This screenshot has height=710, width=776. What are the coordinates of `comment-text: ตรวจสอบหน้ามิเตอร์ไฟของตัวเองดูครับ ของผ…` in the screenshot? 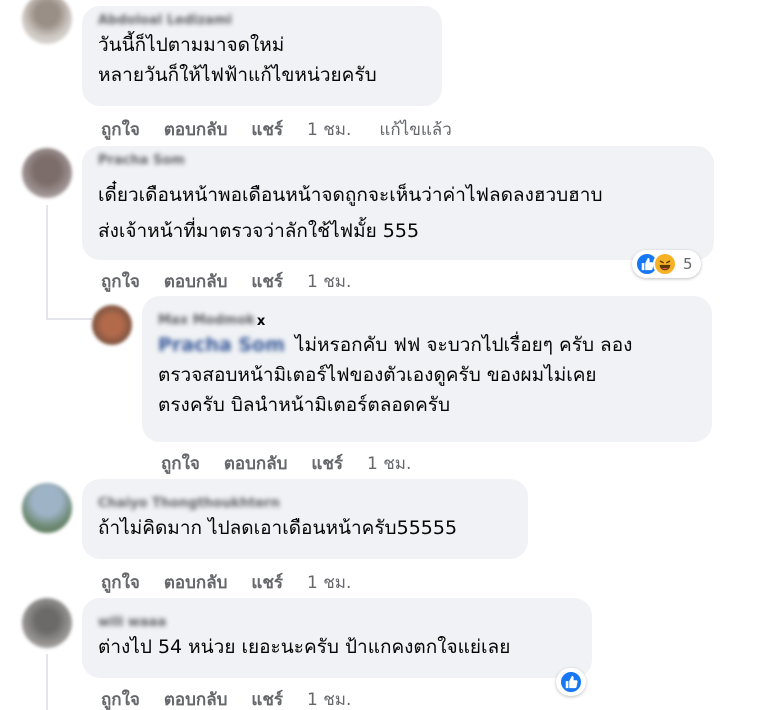 It's located at (377, 375).